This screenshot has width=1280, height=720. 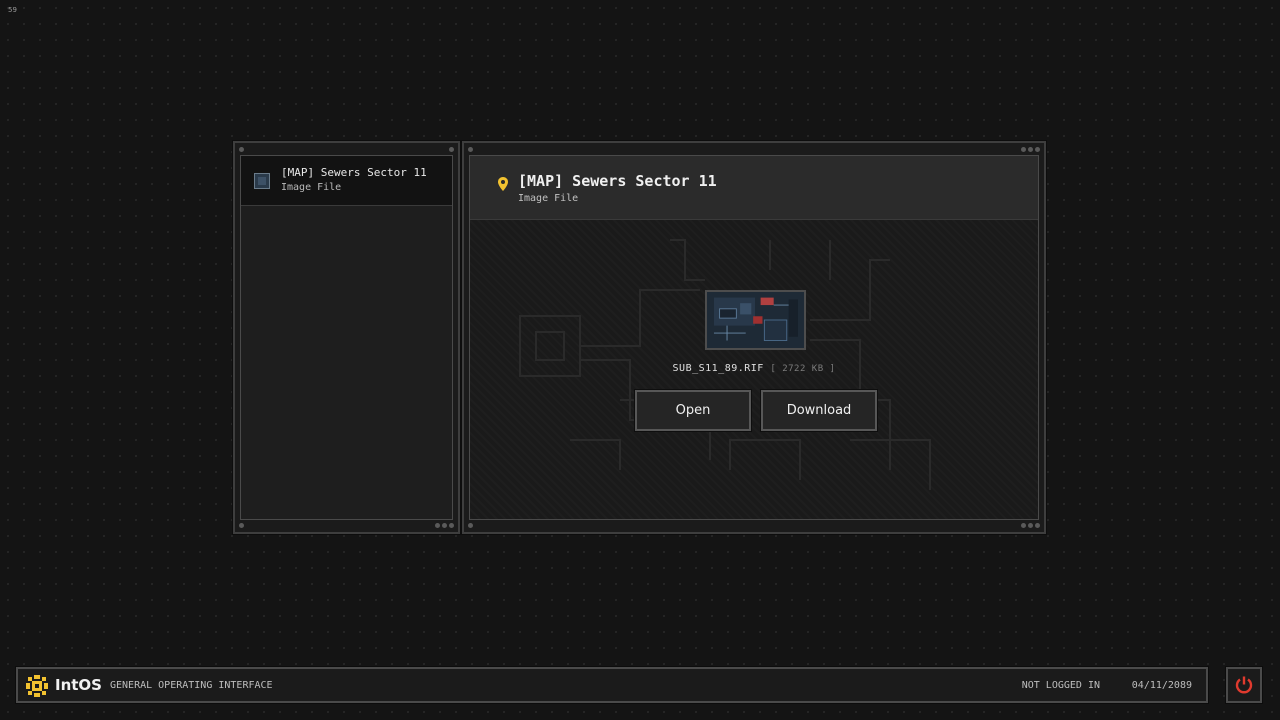 I want to click on list-item: [MAP] Sewers Sector 11 Image File, so click(x=346, y=181).